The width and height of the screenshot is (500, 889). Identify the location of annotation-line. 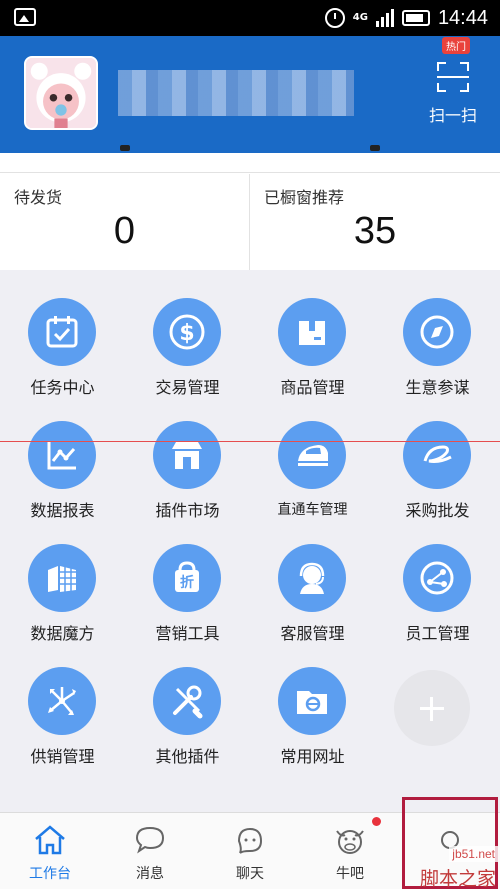
(250, 441).